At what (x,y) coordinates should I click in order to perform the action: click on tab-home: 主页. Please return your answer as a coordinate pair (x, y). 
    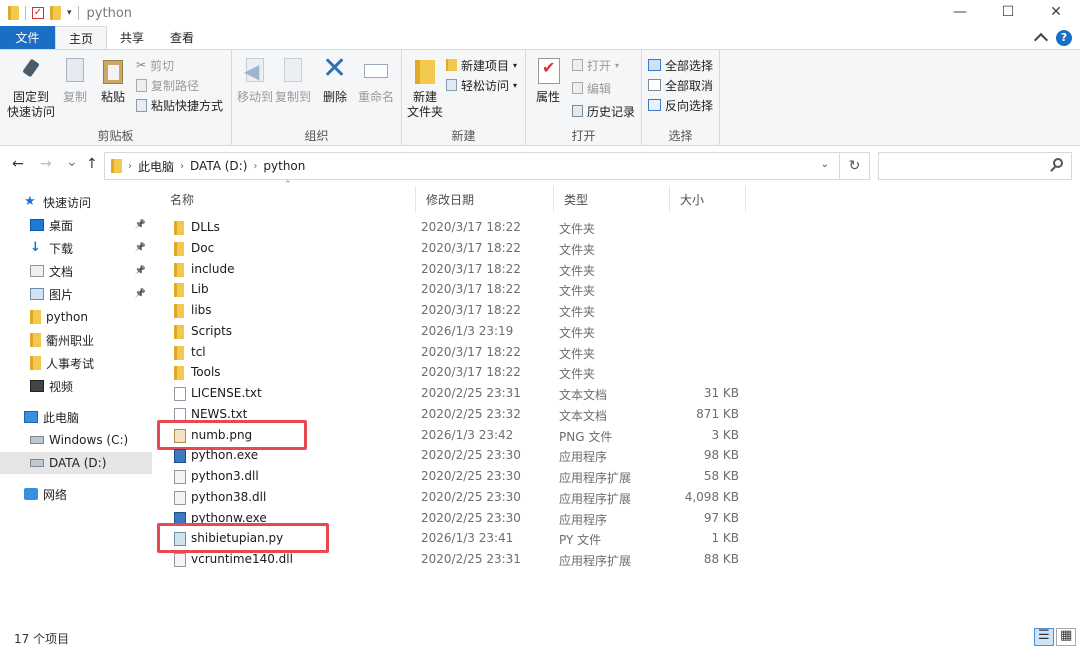
    Looking at the image, I should click on (81, 37).